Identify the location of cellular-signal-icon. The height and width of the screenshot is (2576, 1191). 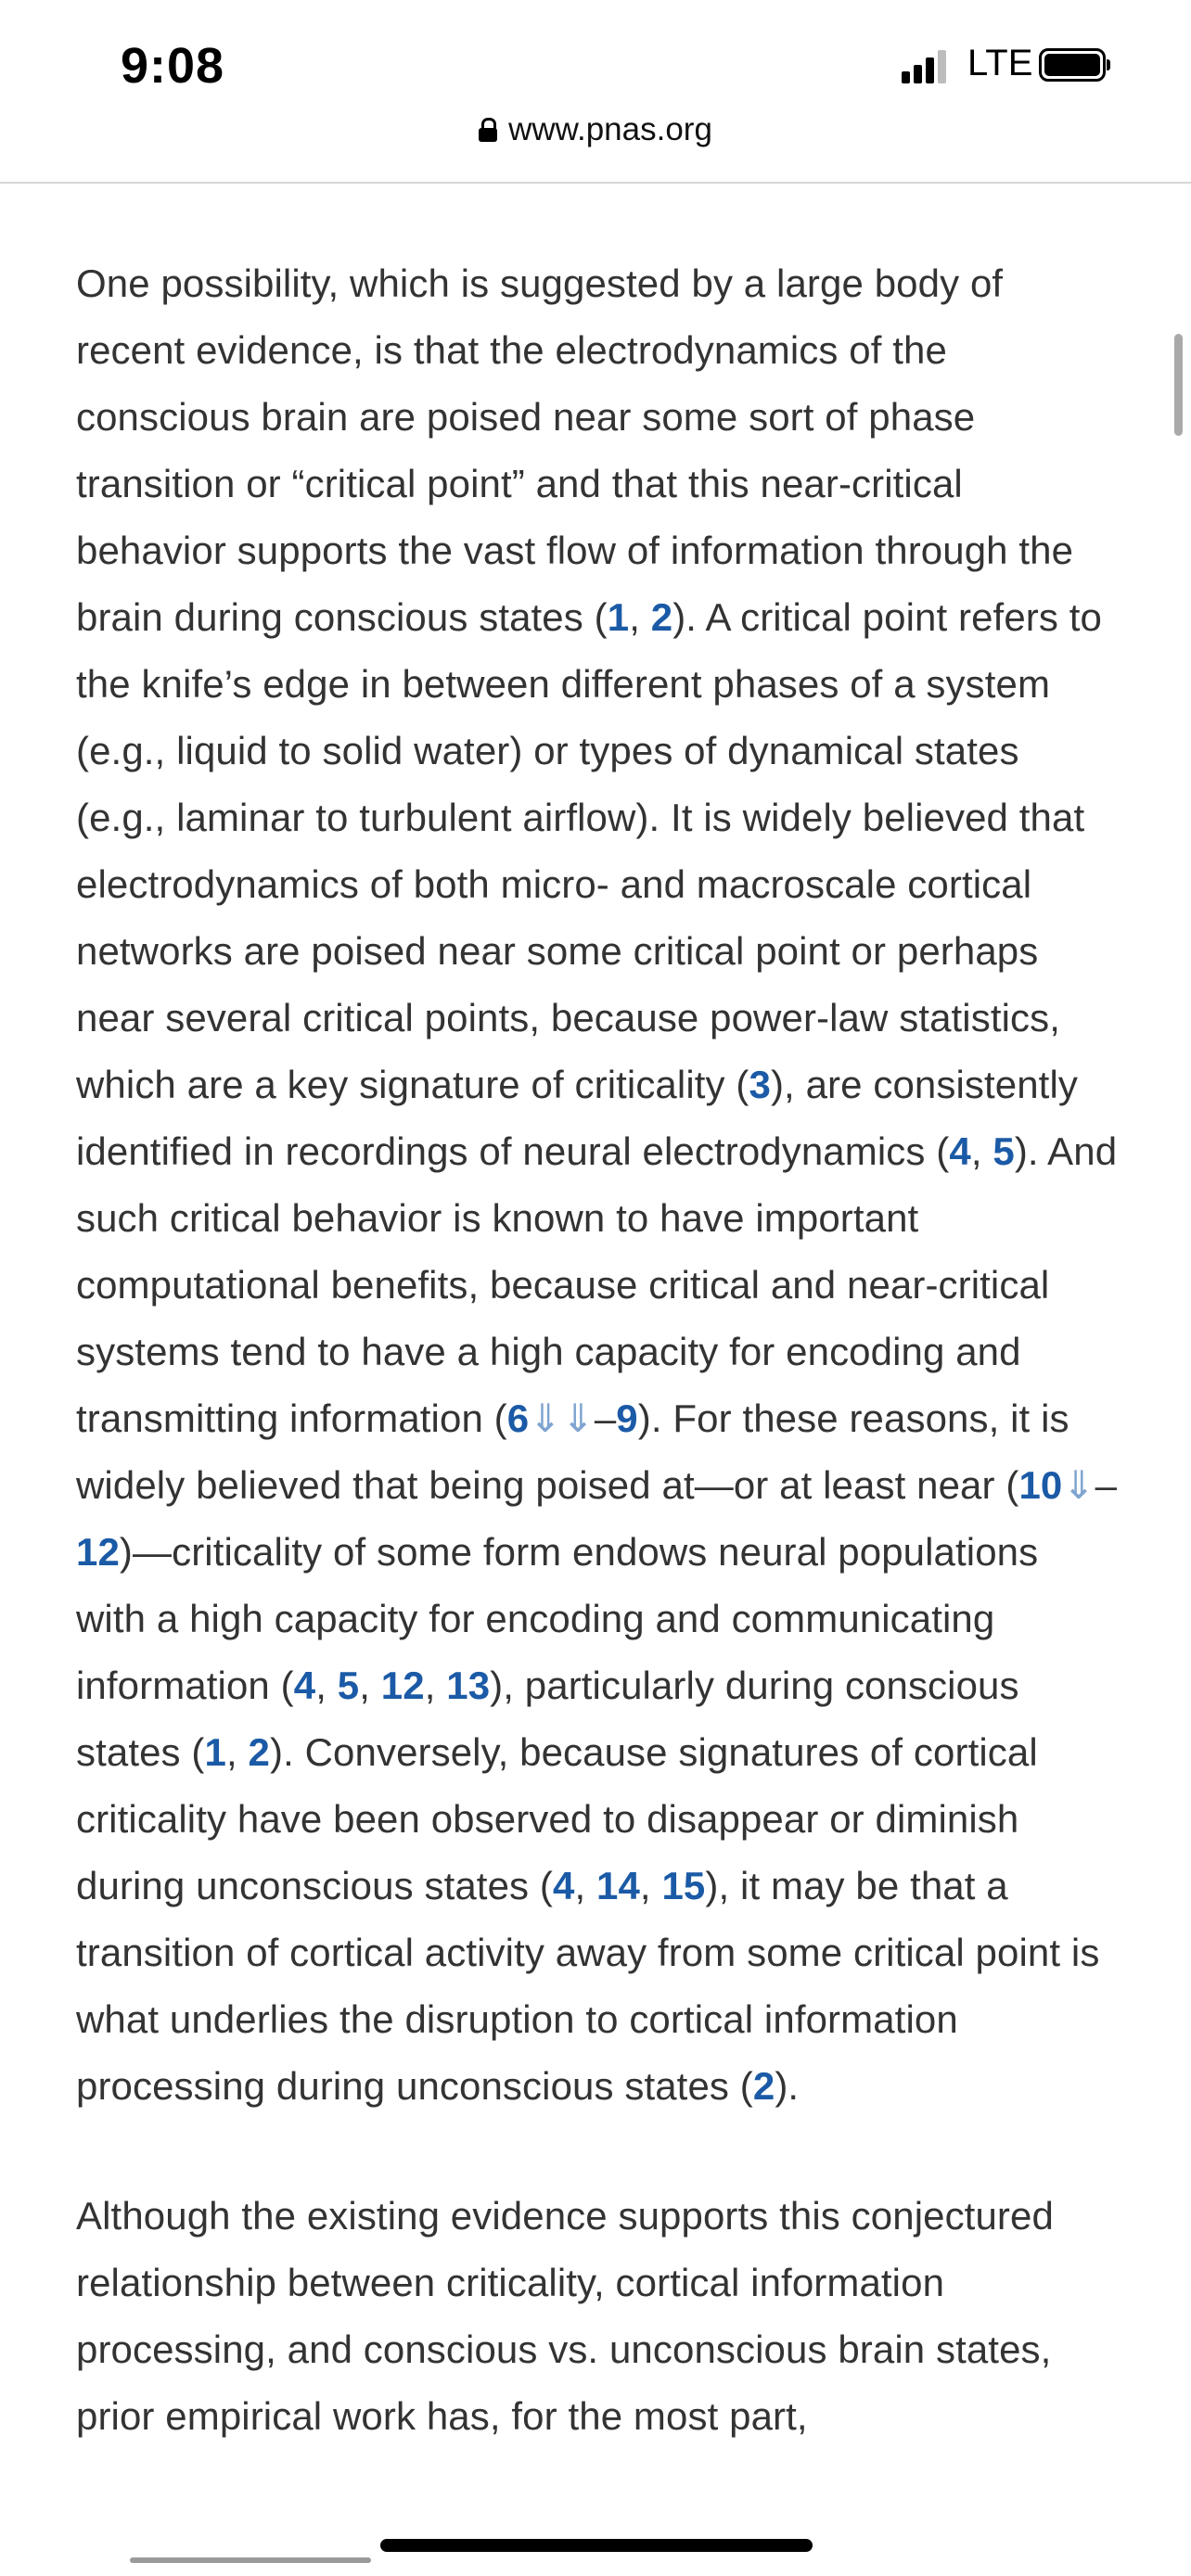
(924, 66).